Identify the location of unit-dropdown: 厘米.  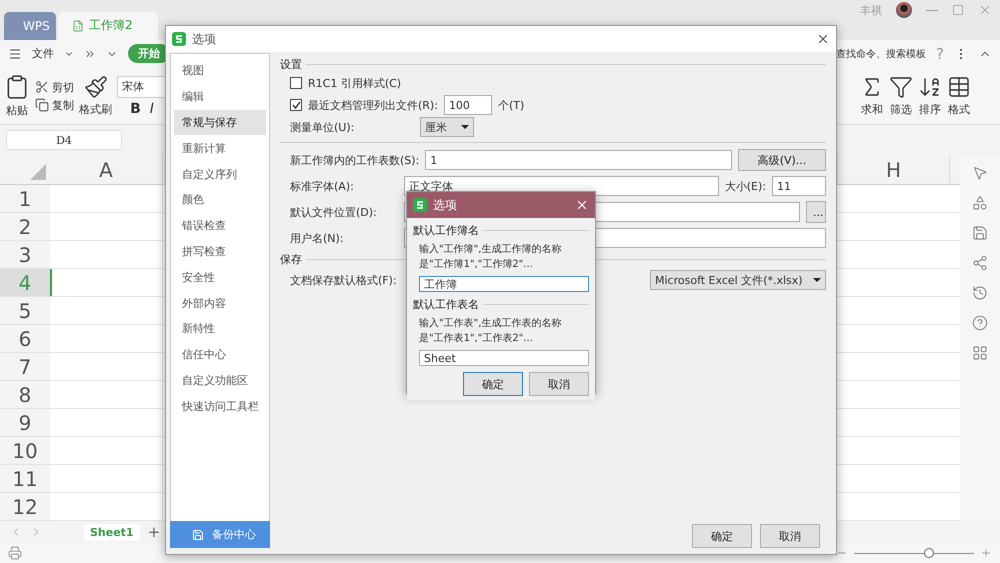
(447, 127).